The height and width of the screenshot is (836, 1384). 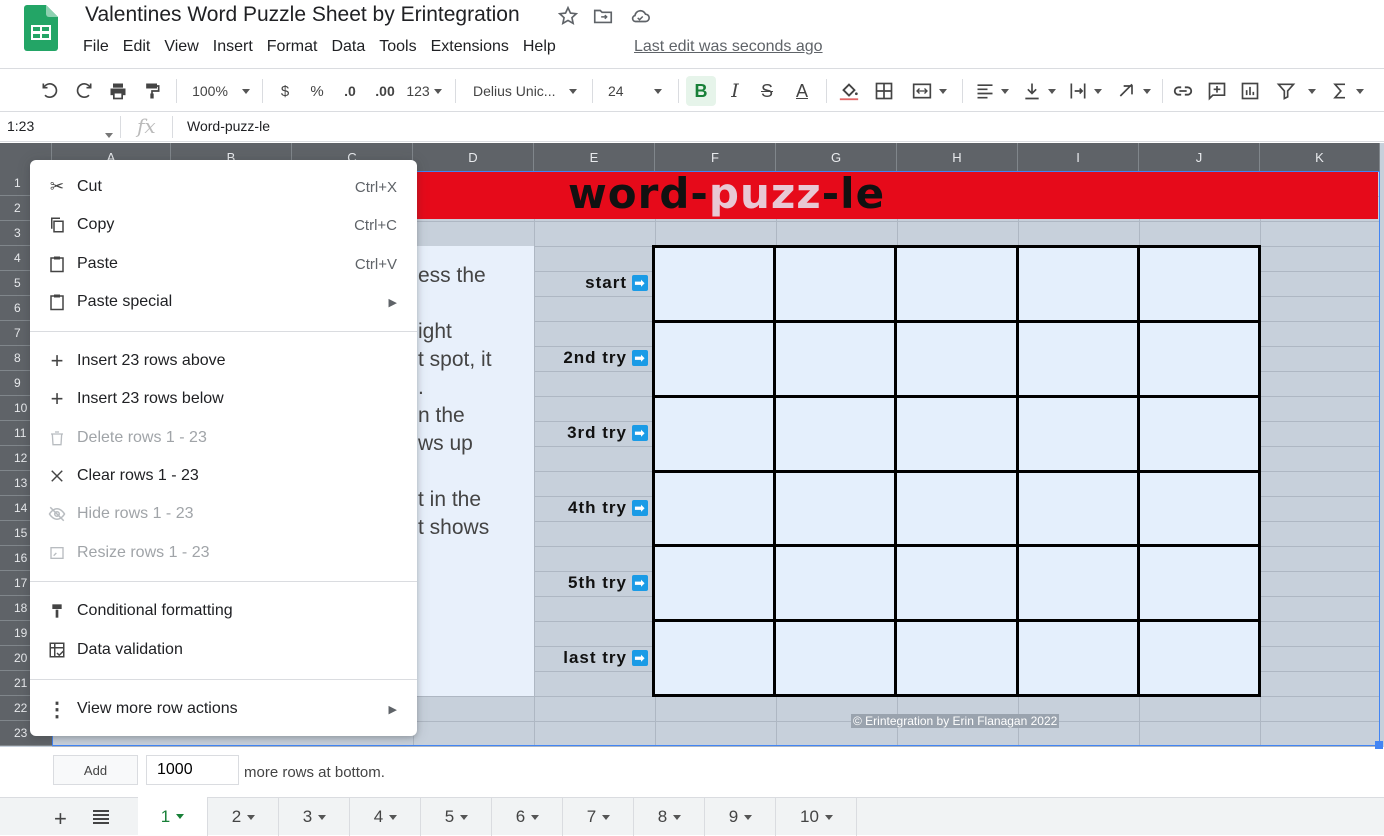 I want to click on add-rows-button: Add, so click(x=95, y=770).